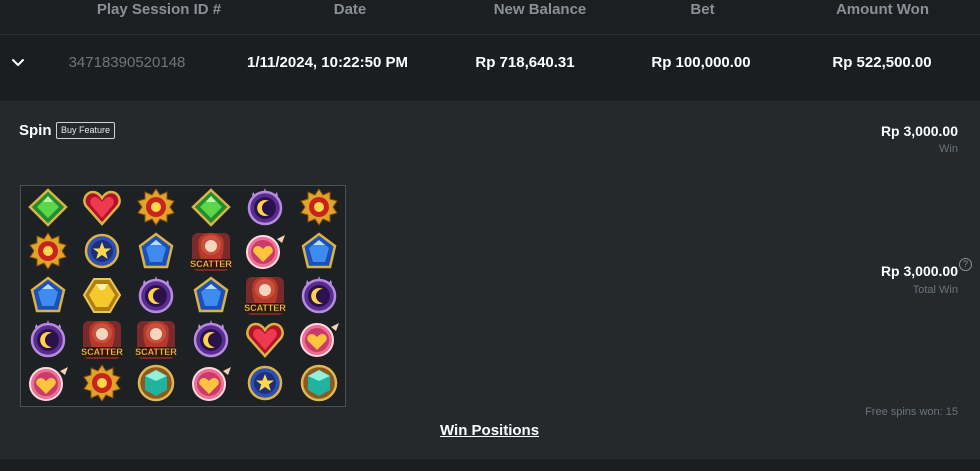 The height and width of the screenshot is (471, 980). I want to click on header-session-id: Play Session ID #, so click(159, 9).